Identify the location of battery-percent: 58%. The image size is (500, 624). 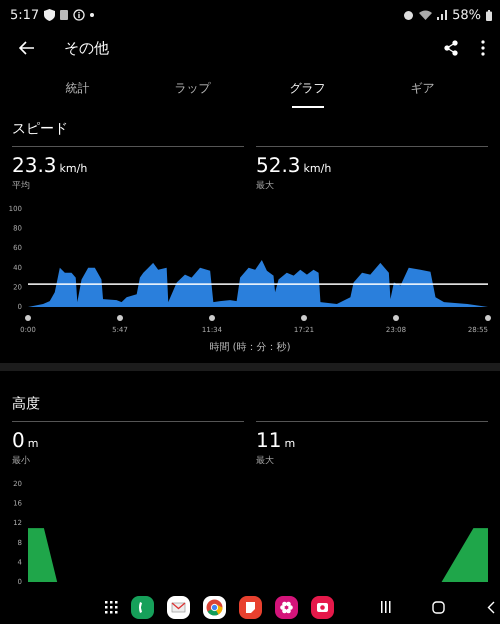
(466, 15).